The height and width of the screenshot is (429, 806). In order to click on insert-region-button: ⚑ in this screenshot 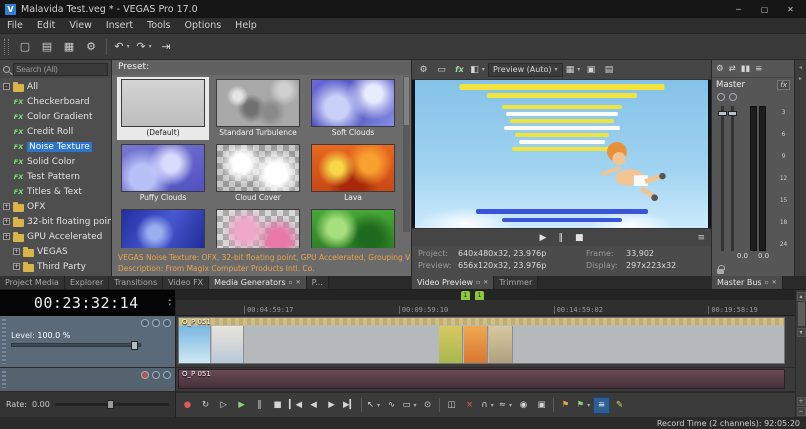, I will do `click(583, 405)`.